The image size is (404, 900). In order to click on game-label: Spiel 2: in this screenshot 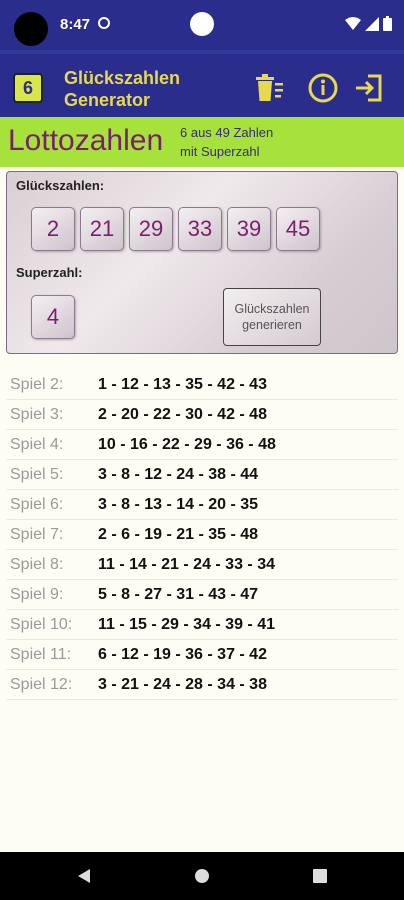, I will do `click(37, 384)`.